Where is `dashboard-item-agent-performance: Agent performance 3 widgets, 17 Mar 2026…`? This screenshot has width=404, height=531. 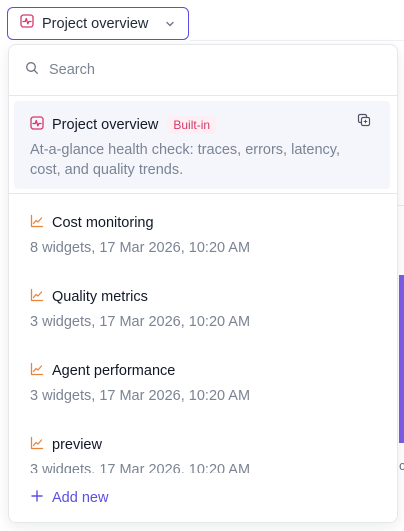
dashboard-item-agent-performance: Agent performance 3 widgets, 17 Mar 2026… is located at coordinates (202, 386).